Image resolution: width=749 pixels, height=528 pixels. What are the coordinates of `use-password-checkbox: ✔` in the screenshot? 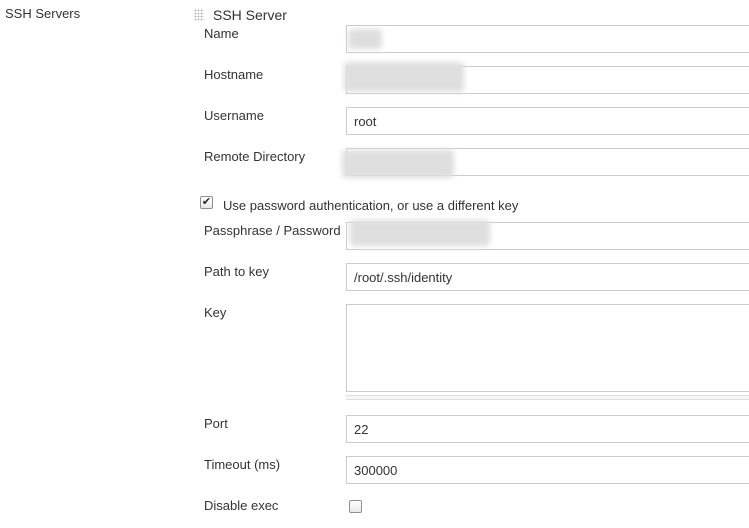 It's located at (206, 202).